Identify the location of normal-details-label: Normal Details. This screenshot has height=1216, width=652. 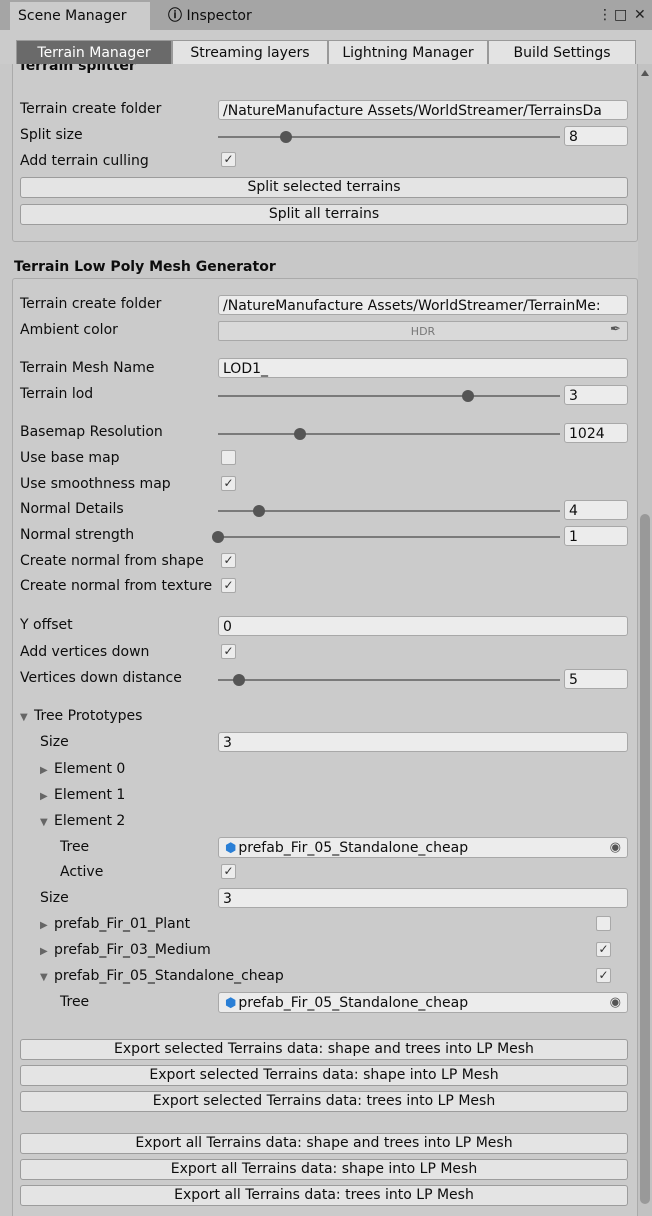
(72, 509).